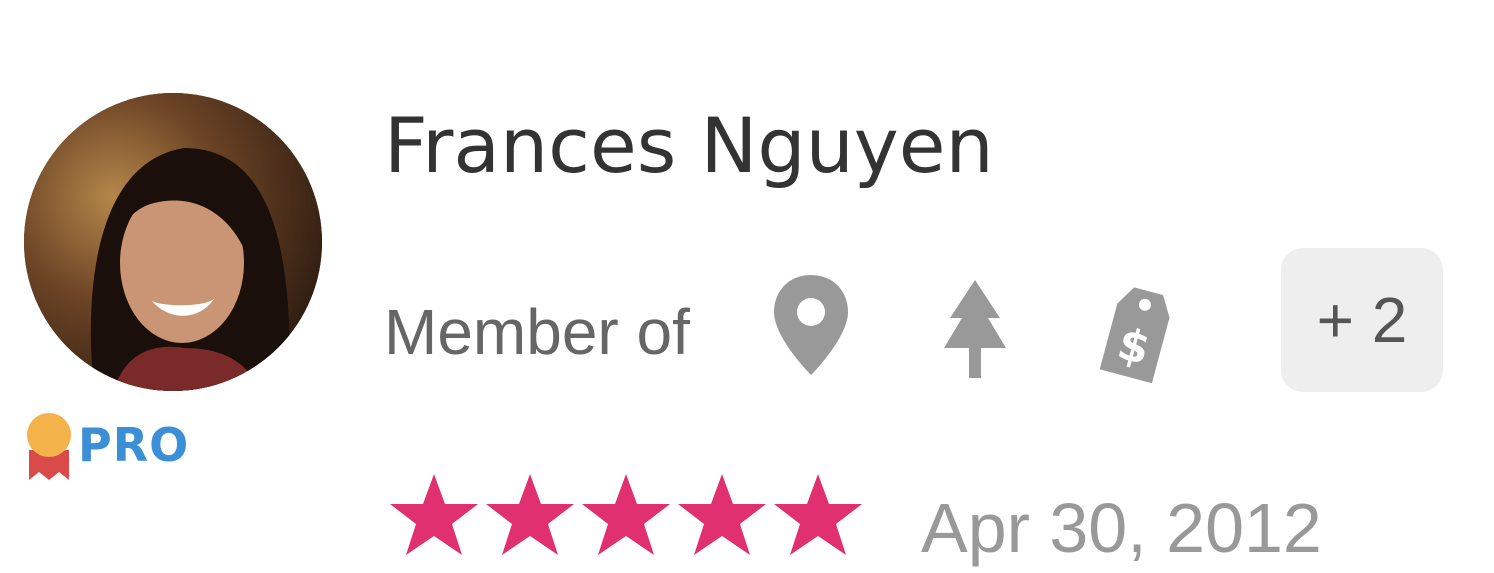  I want to click on star-rating, so click(626, 514).